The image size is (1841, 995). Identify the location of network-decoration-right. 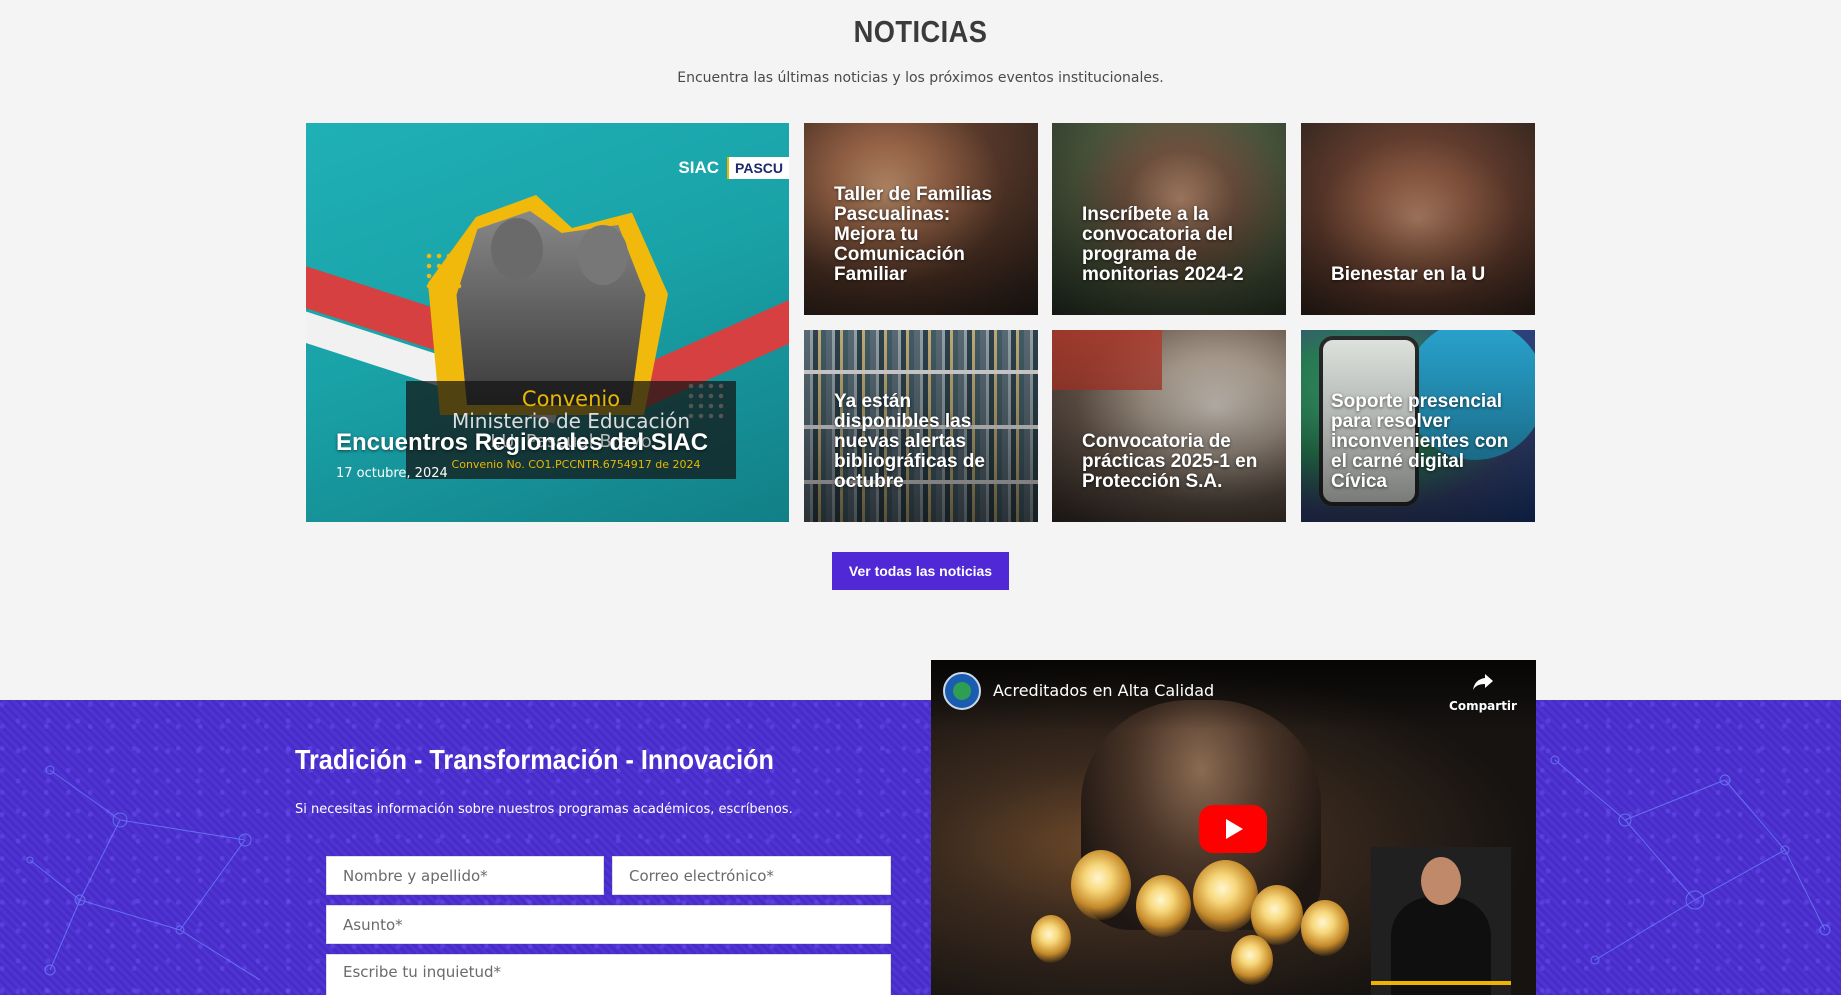
(1690, 860).